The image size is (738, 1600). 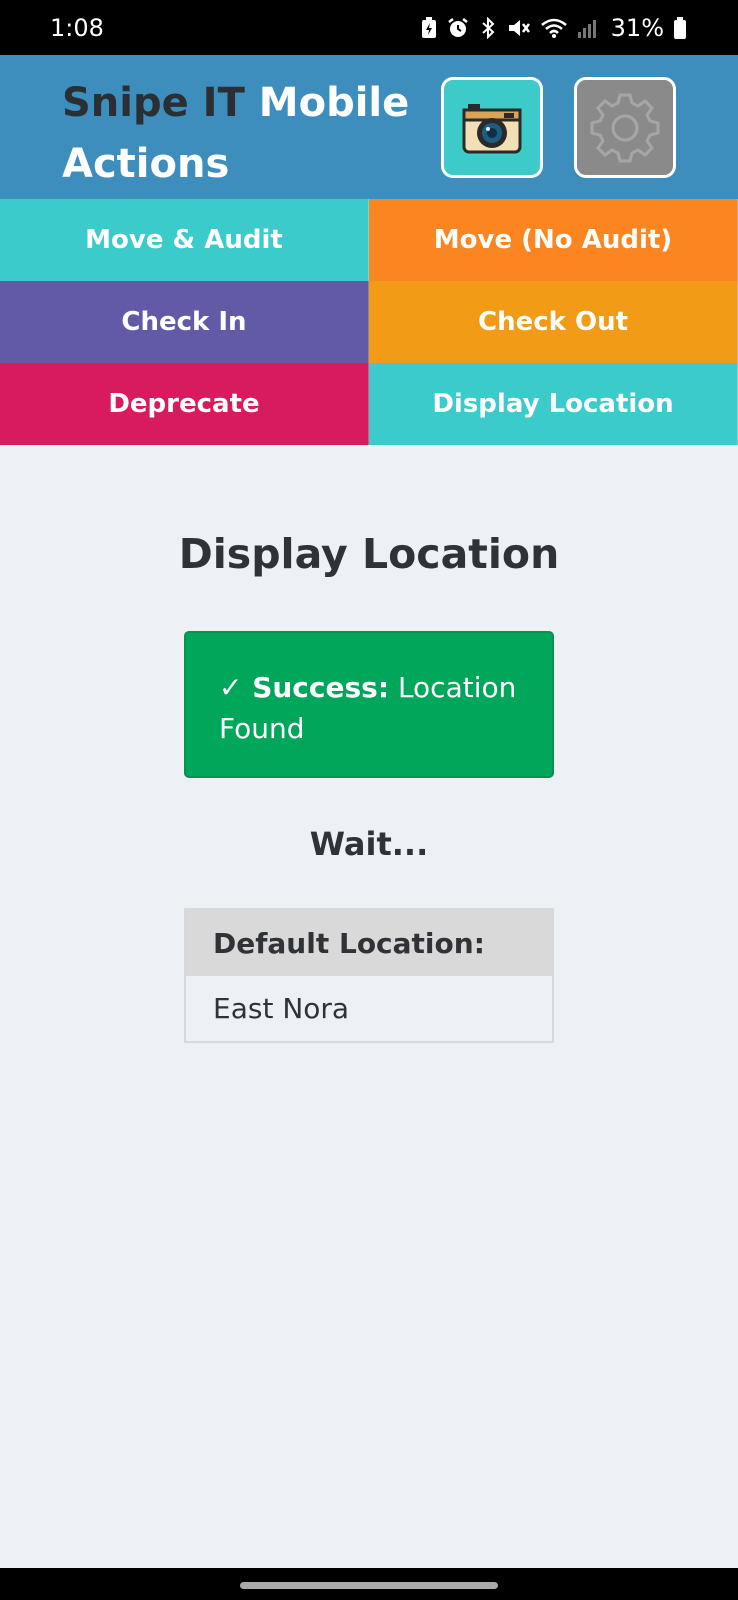 What do you see at coordinates (586, 28) in the screenshot?
I see `signal-icon` at bounding box center [586, 28].